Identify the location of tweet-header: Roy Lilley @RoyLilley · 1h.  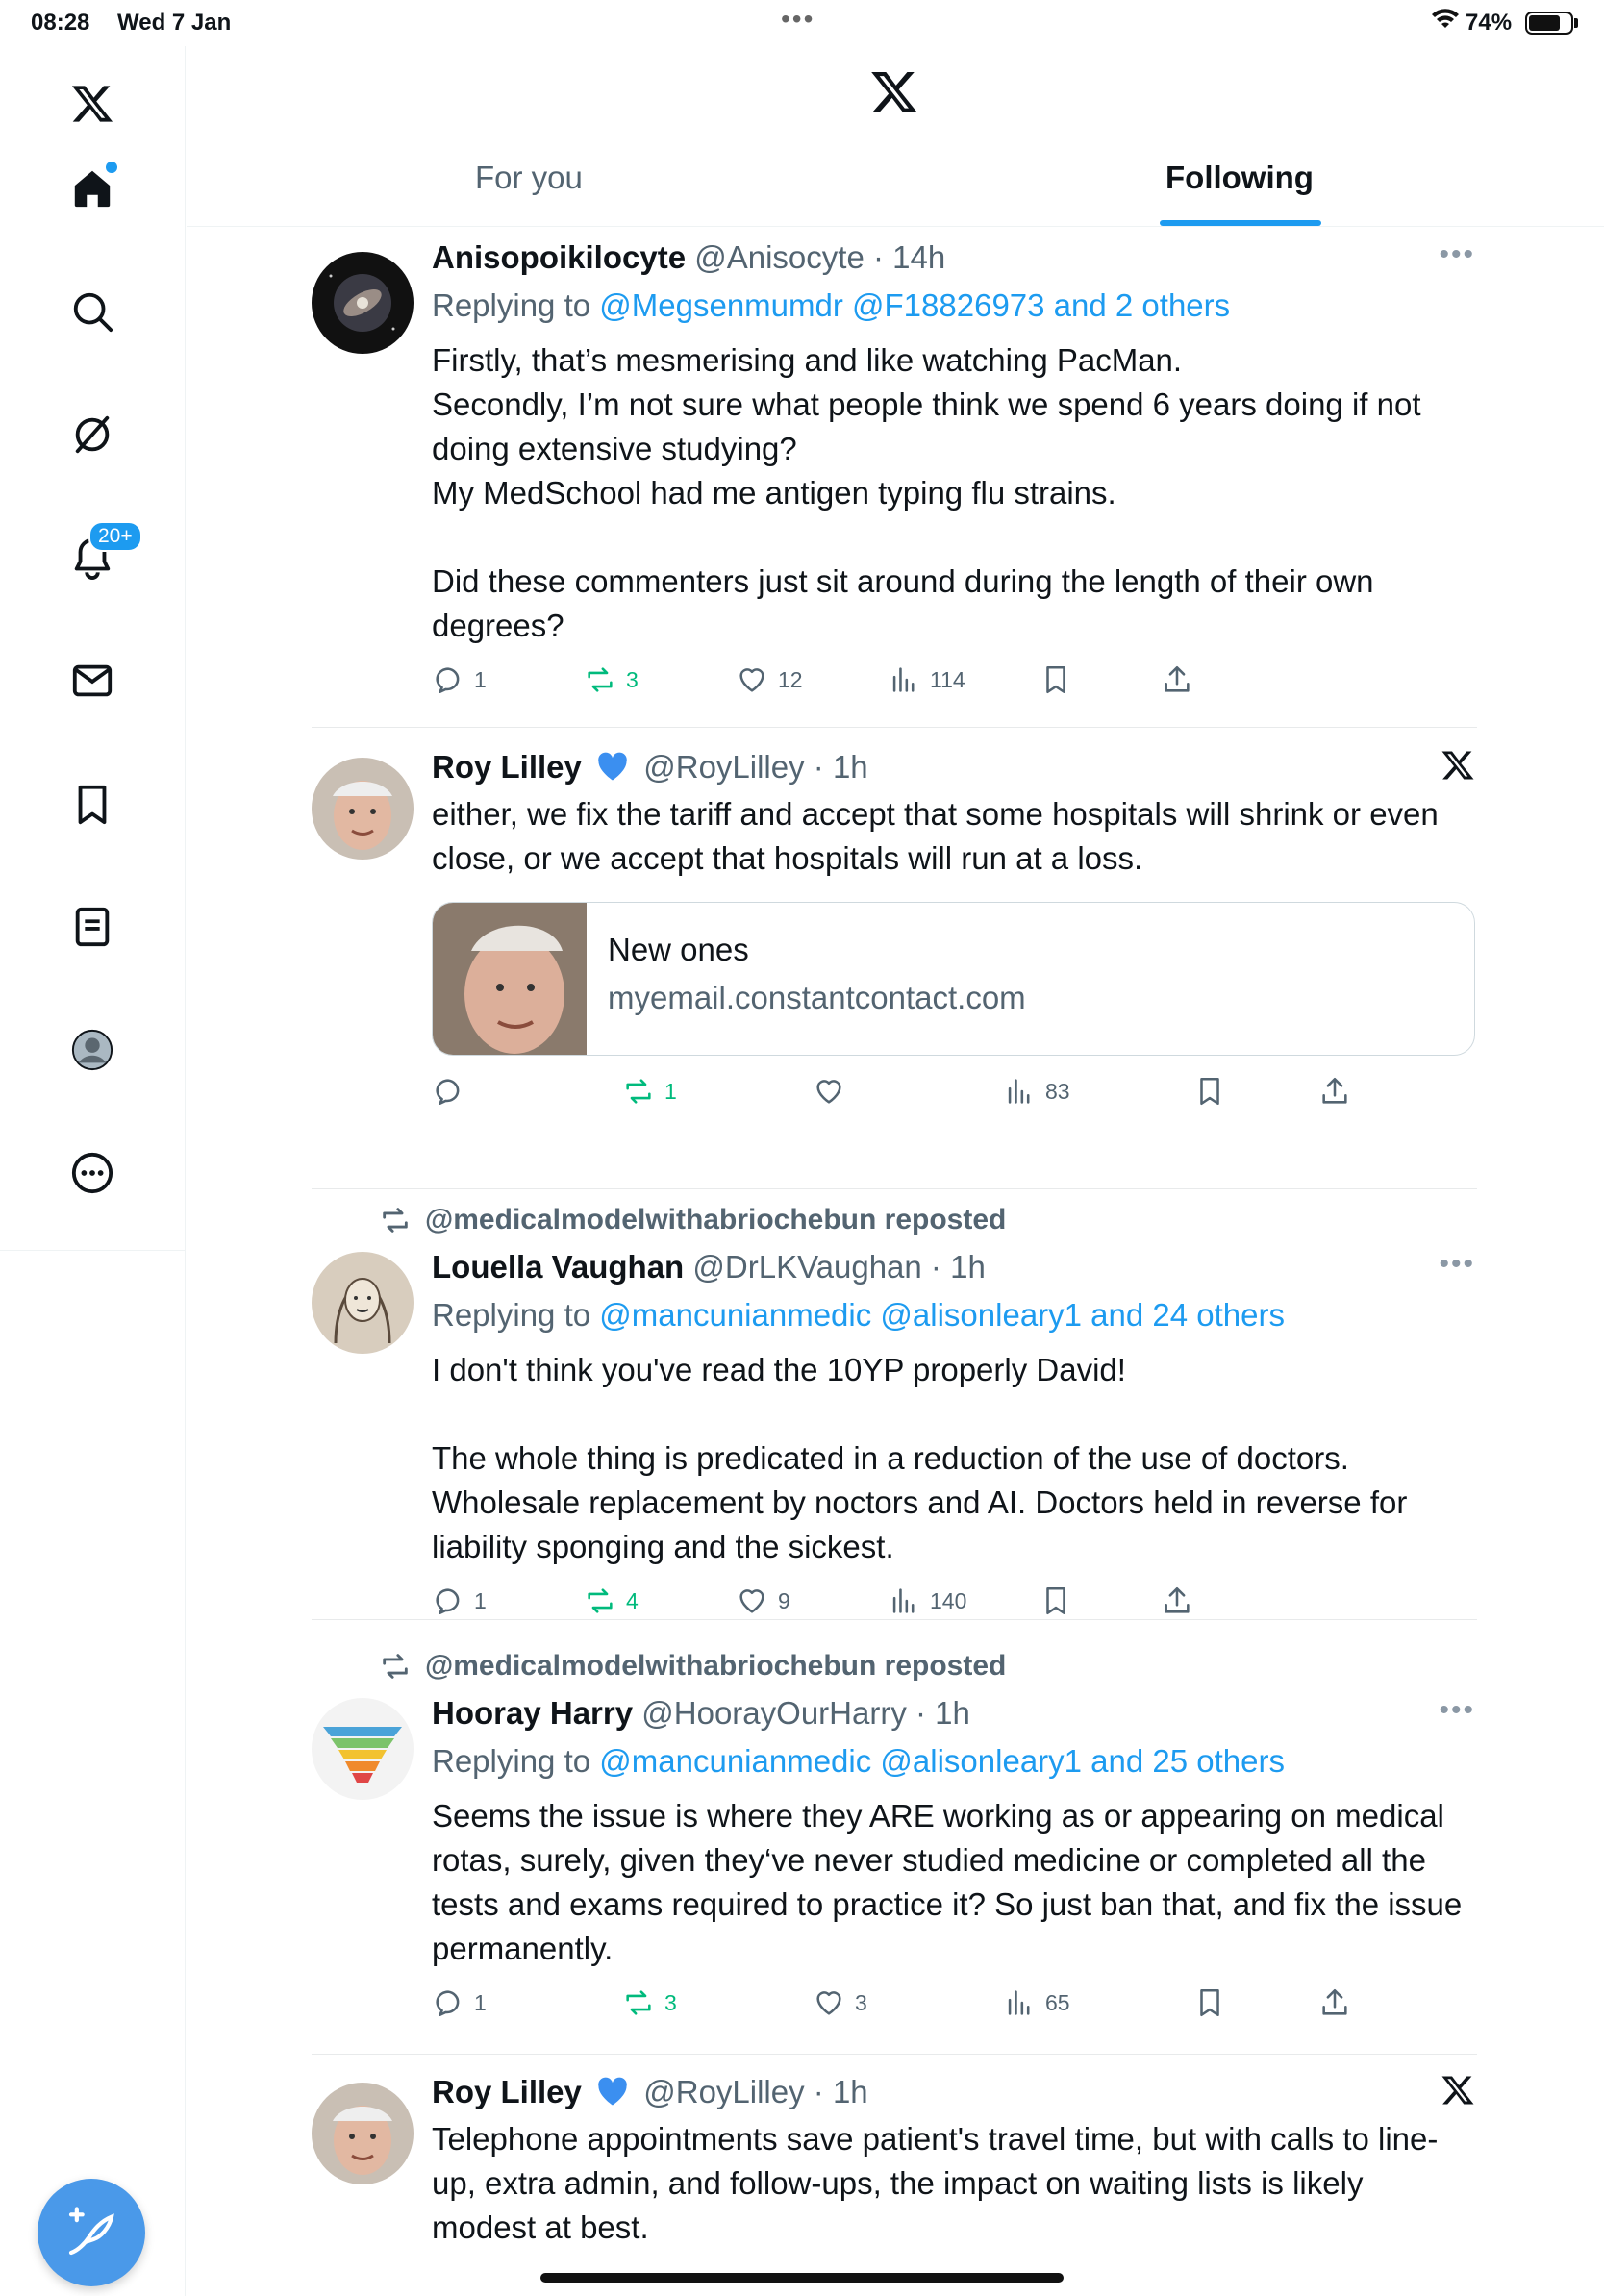
(650, 2091).